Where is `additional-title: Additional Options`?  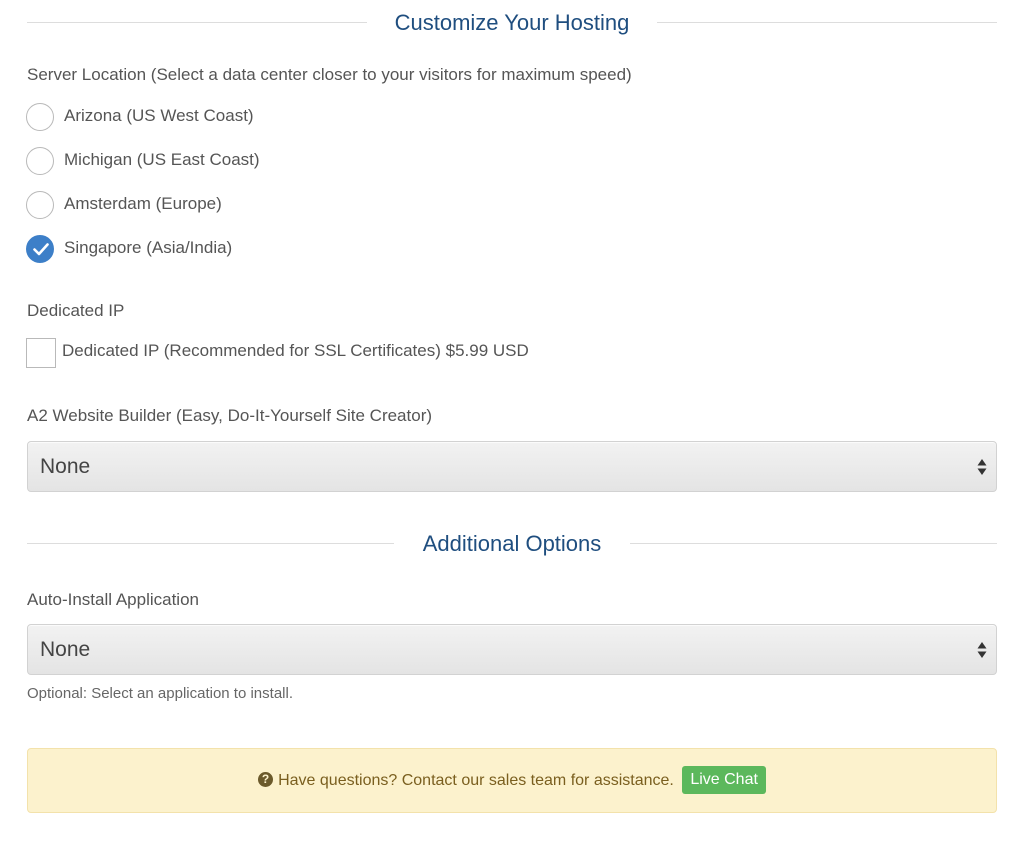 additional-title: Additional Options is located at coordinates (512, 543).